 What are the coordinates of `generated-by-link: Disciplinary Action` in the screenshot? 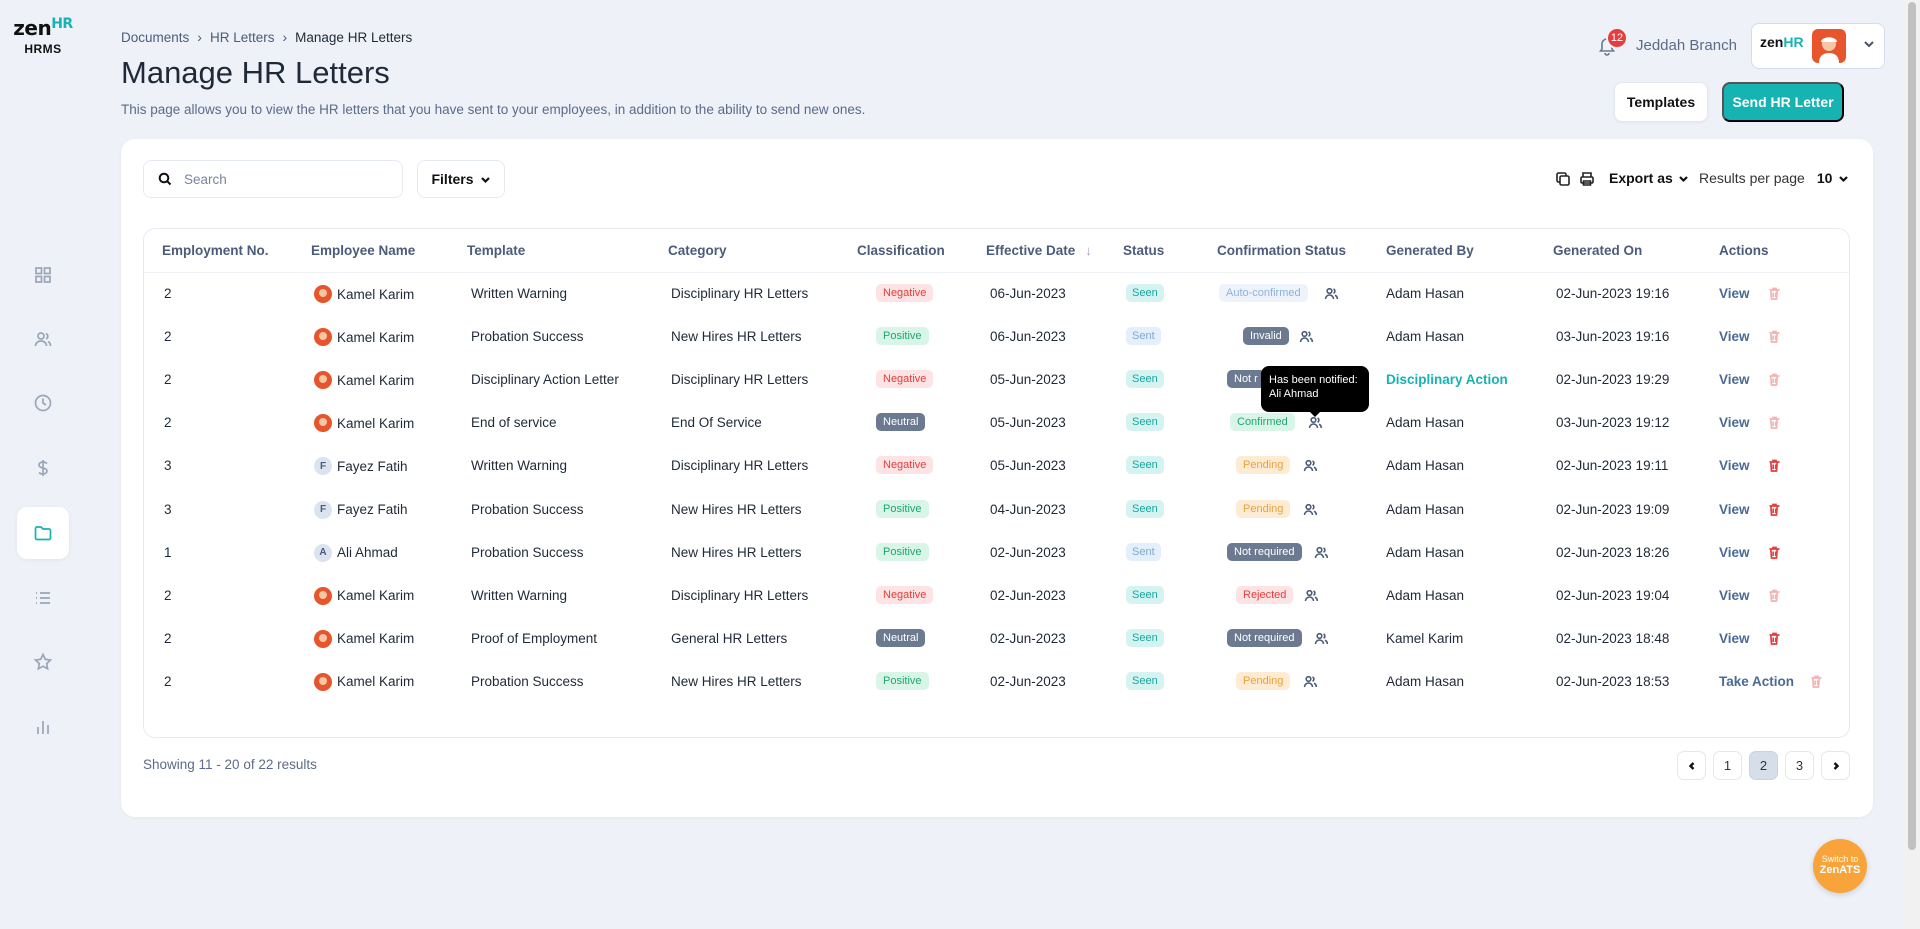 It's located at (1447, 379).